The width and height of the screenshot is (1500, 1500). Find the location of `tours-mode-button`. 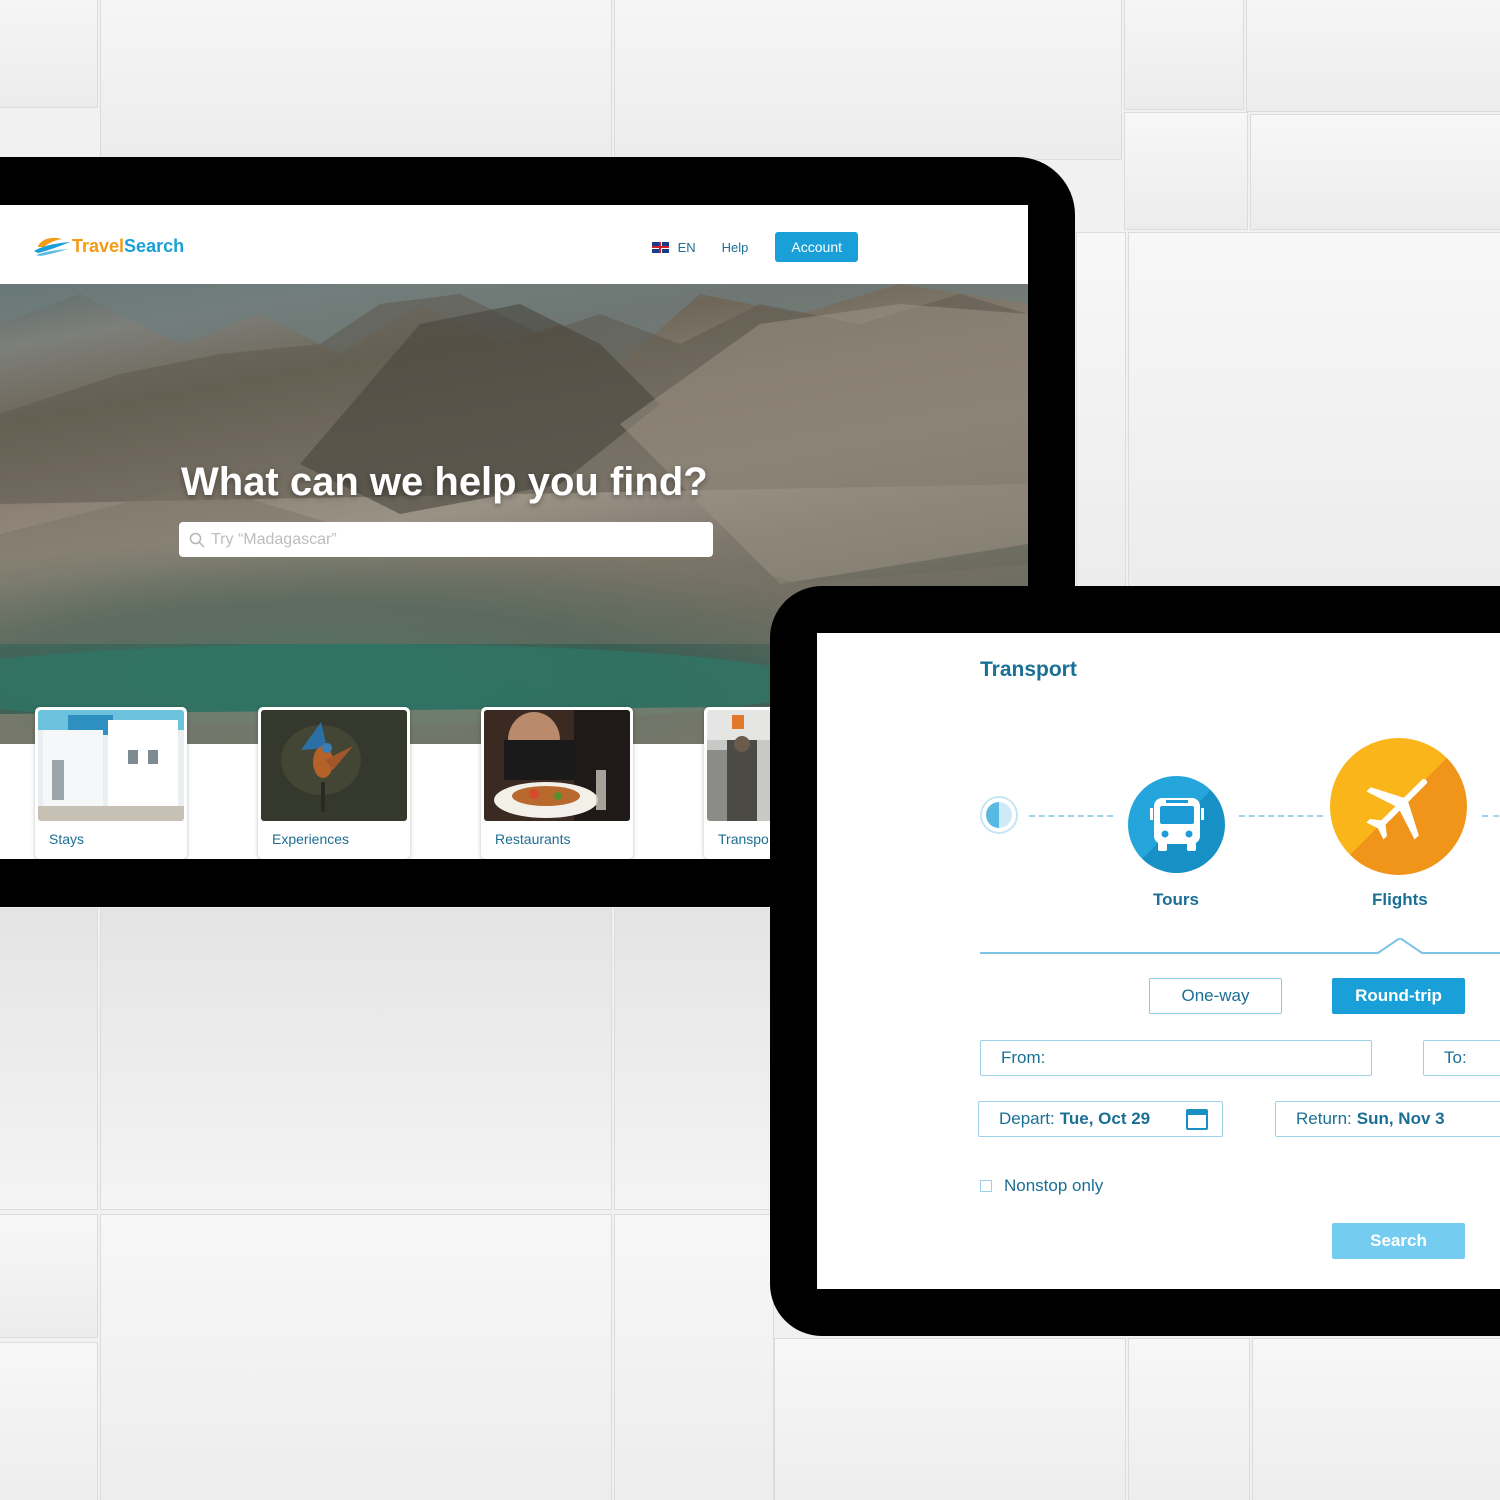

tours-mode-button is located at coordinates (1176, 824).